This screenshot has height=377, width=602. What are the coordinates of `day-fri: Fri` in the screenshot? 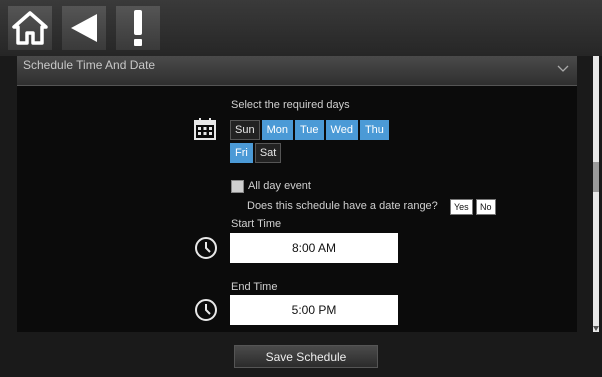 It's located at (241, 153).